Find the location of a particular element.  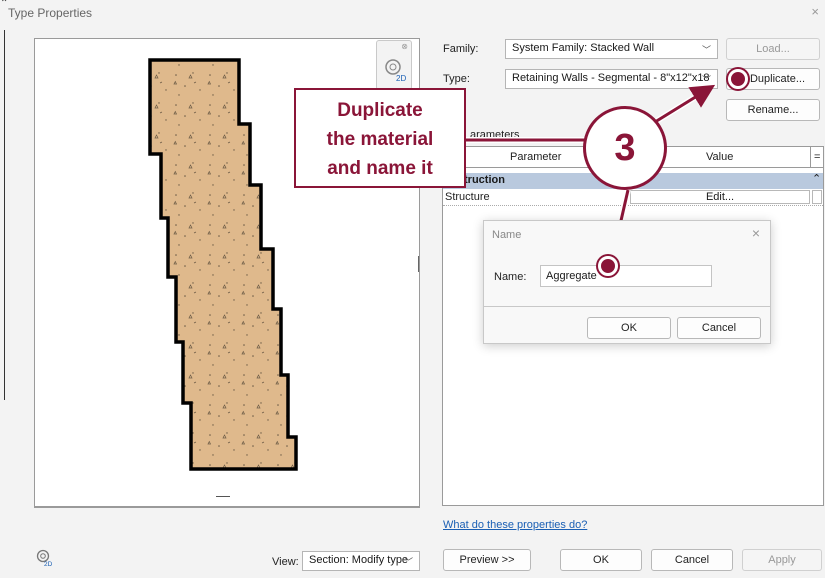

view-select: Section: Modify type ﹀ is located at coordinates (361, 561).